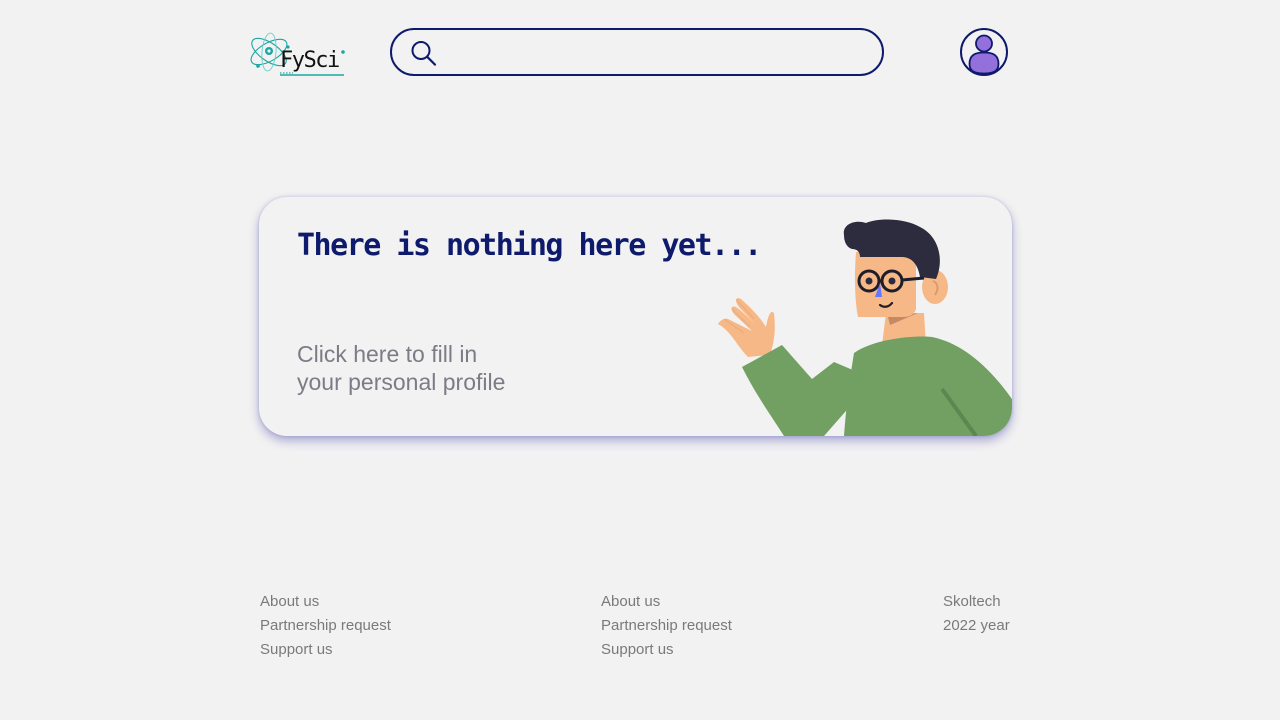 Image resolution: width=1280 pixels, height=720 pixels. What do you see at coordinates (865, 327) in the screenshot?
I see `waving-person-illustration` at bounding box center [865, 327].